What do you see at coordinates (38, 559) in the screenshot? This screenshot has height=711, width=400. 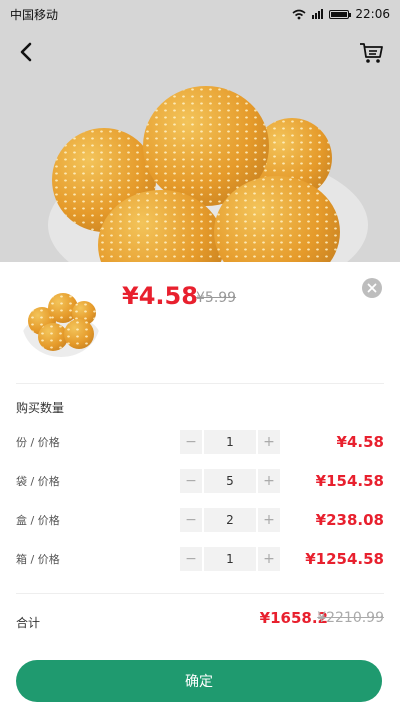 I see `unit-label: 箱 / 价格` at bounding box center [38, 559].